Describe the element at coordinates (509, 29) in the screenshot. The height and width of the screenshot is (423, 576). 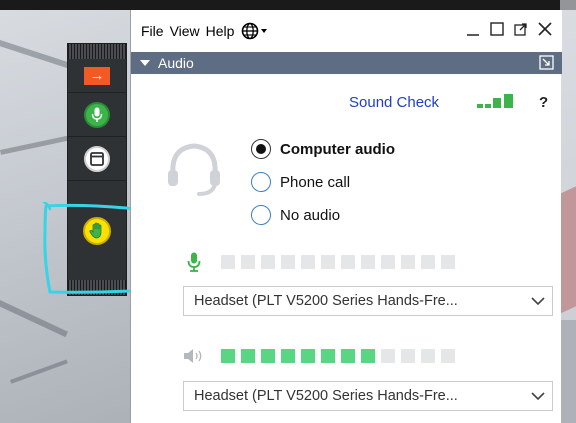
I see `window-controls` at that location.